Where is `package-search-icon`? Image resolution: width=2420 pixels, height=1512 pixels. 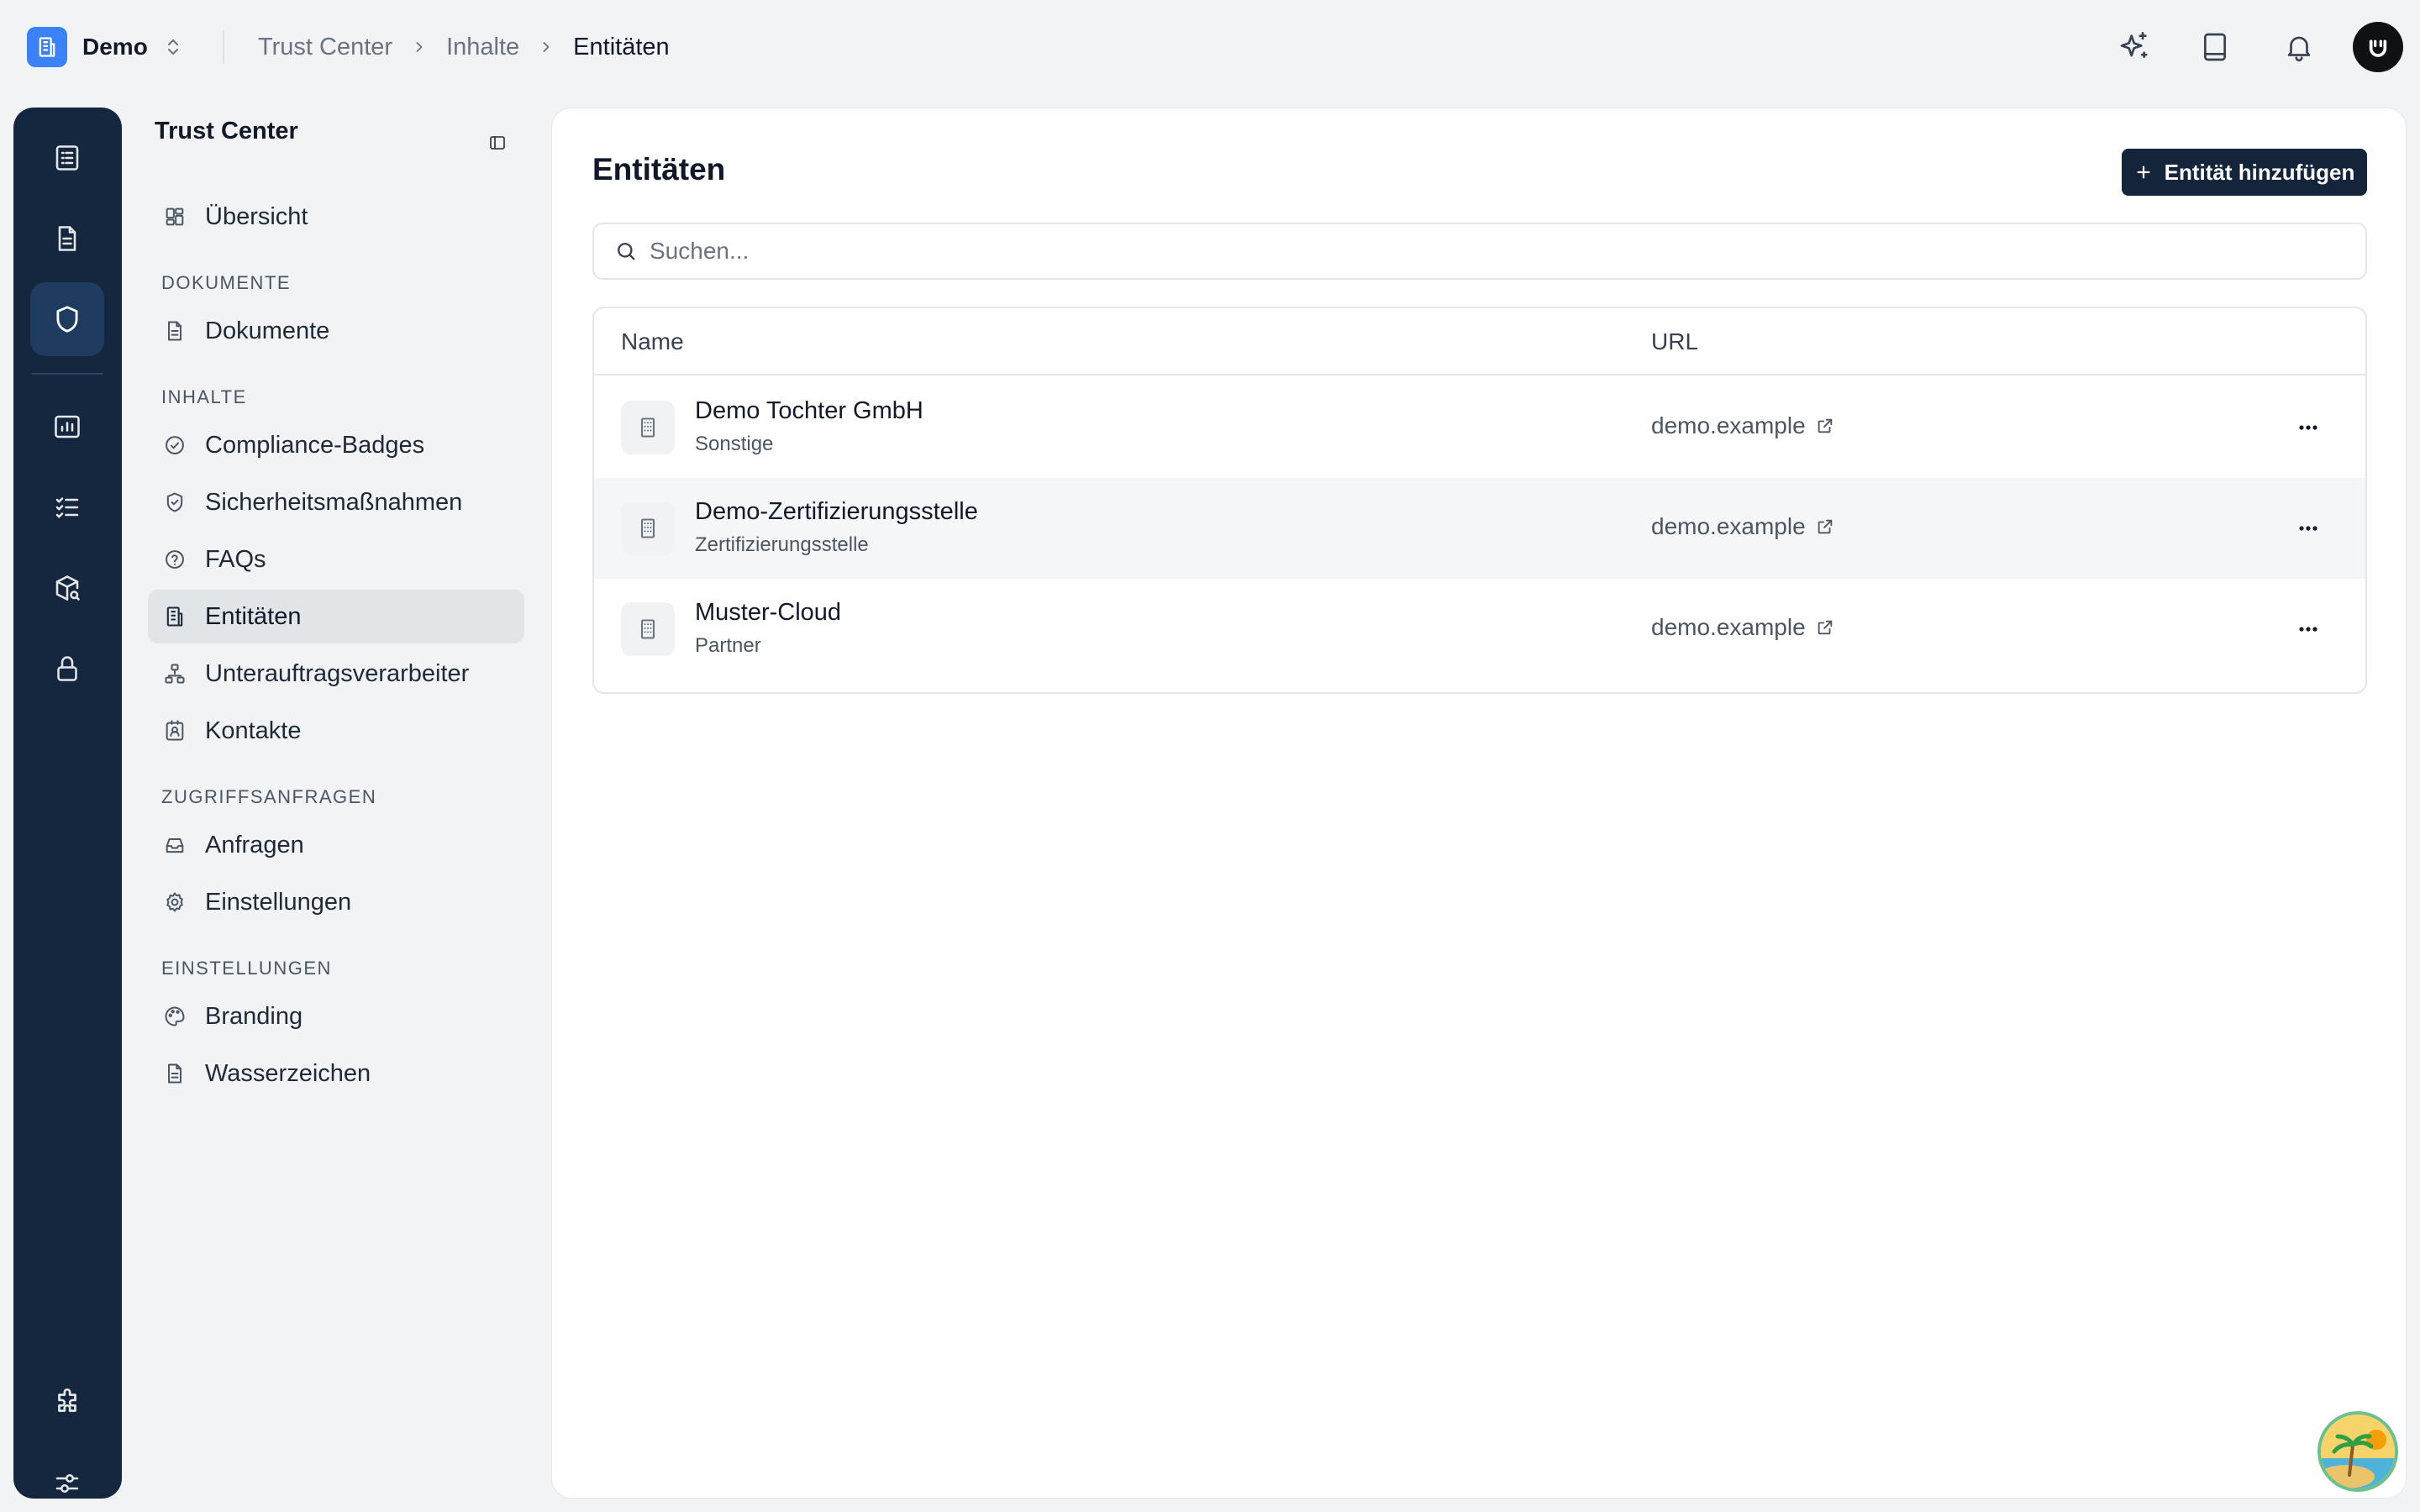 package-search-icon is located at coordinates (67, 588).